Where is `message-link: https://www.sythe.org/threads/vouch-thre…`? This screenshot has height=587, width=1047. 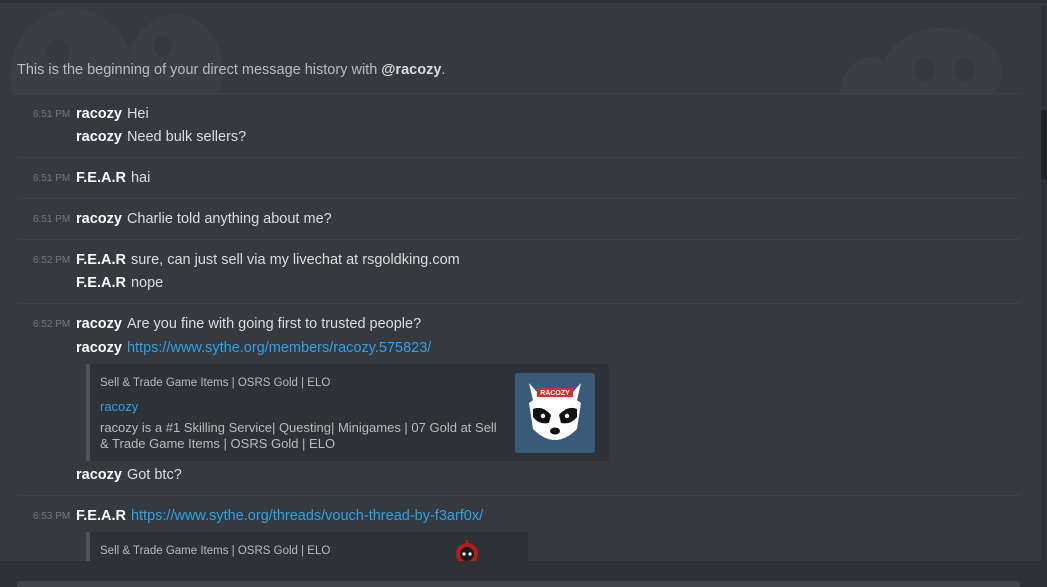
message-link: https://www.sythe.org/threads/vouch-thre… is located at coordinates (307, 516).